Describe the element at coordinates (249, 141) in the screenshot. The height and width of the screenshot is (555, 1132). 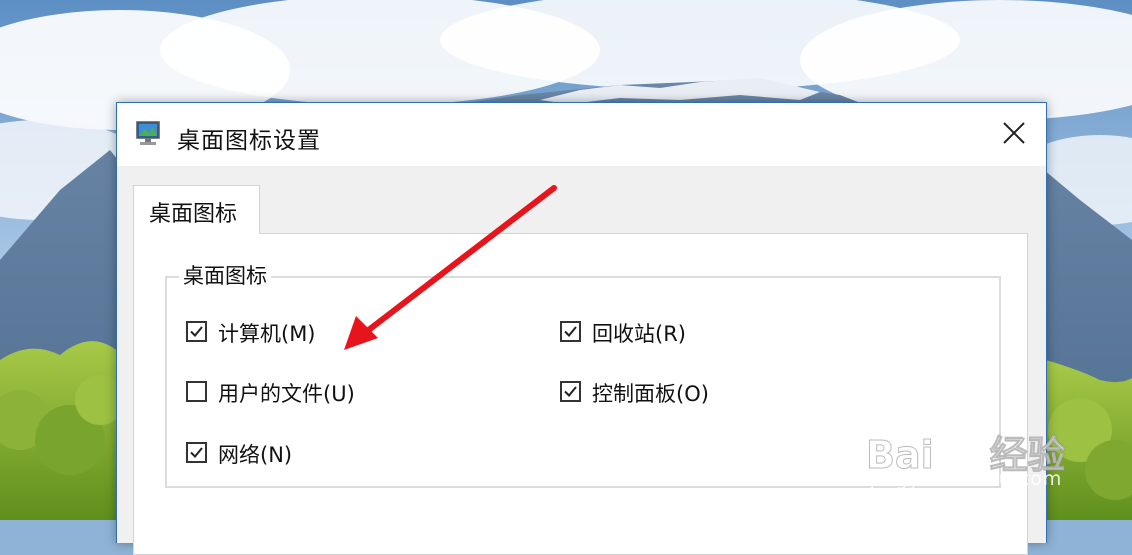
I see `dialog-title: 桌面图标设置` at that location.